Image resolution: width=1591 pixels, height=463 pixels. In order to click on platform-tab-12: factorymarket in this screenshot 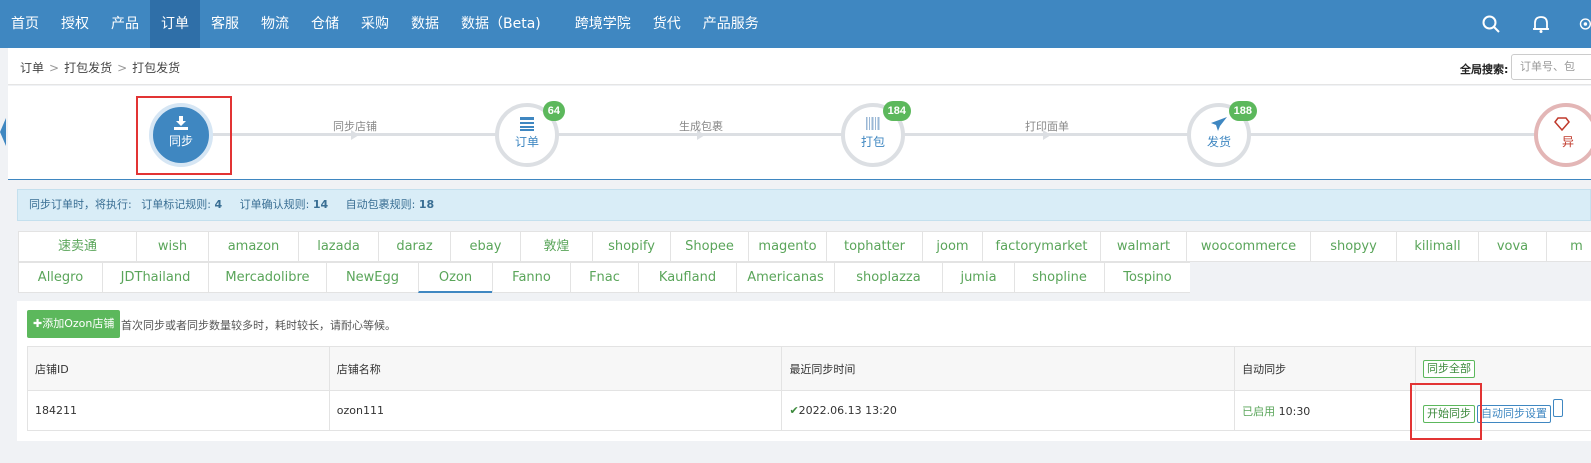, I will do `click(1041, 246)`.